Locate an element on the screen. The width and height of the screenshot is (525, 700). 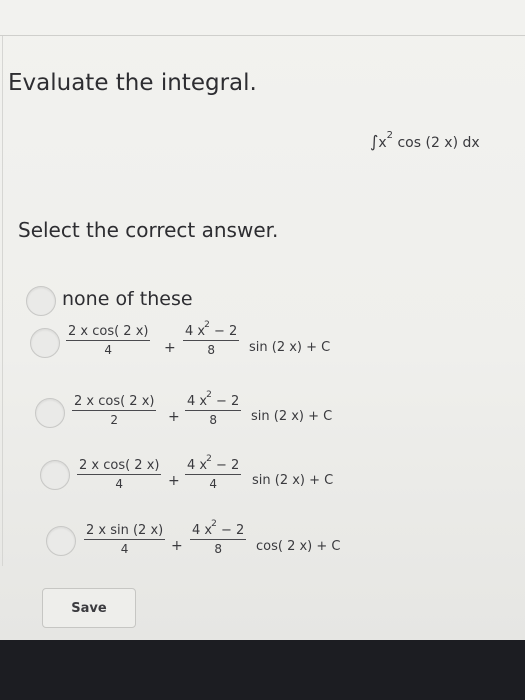
integrand-variable: x is located at coordinates (382, 143).